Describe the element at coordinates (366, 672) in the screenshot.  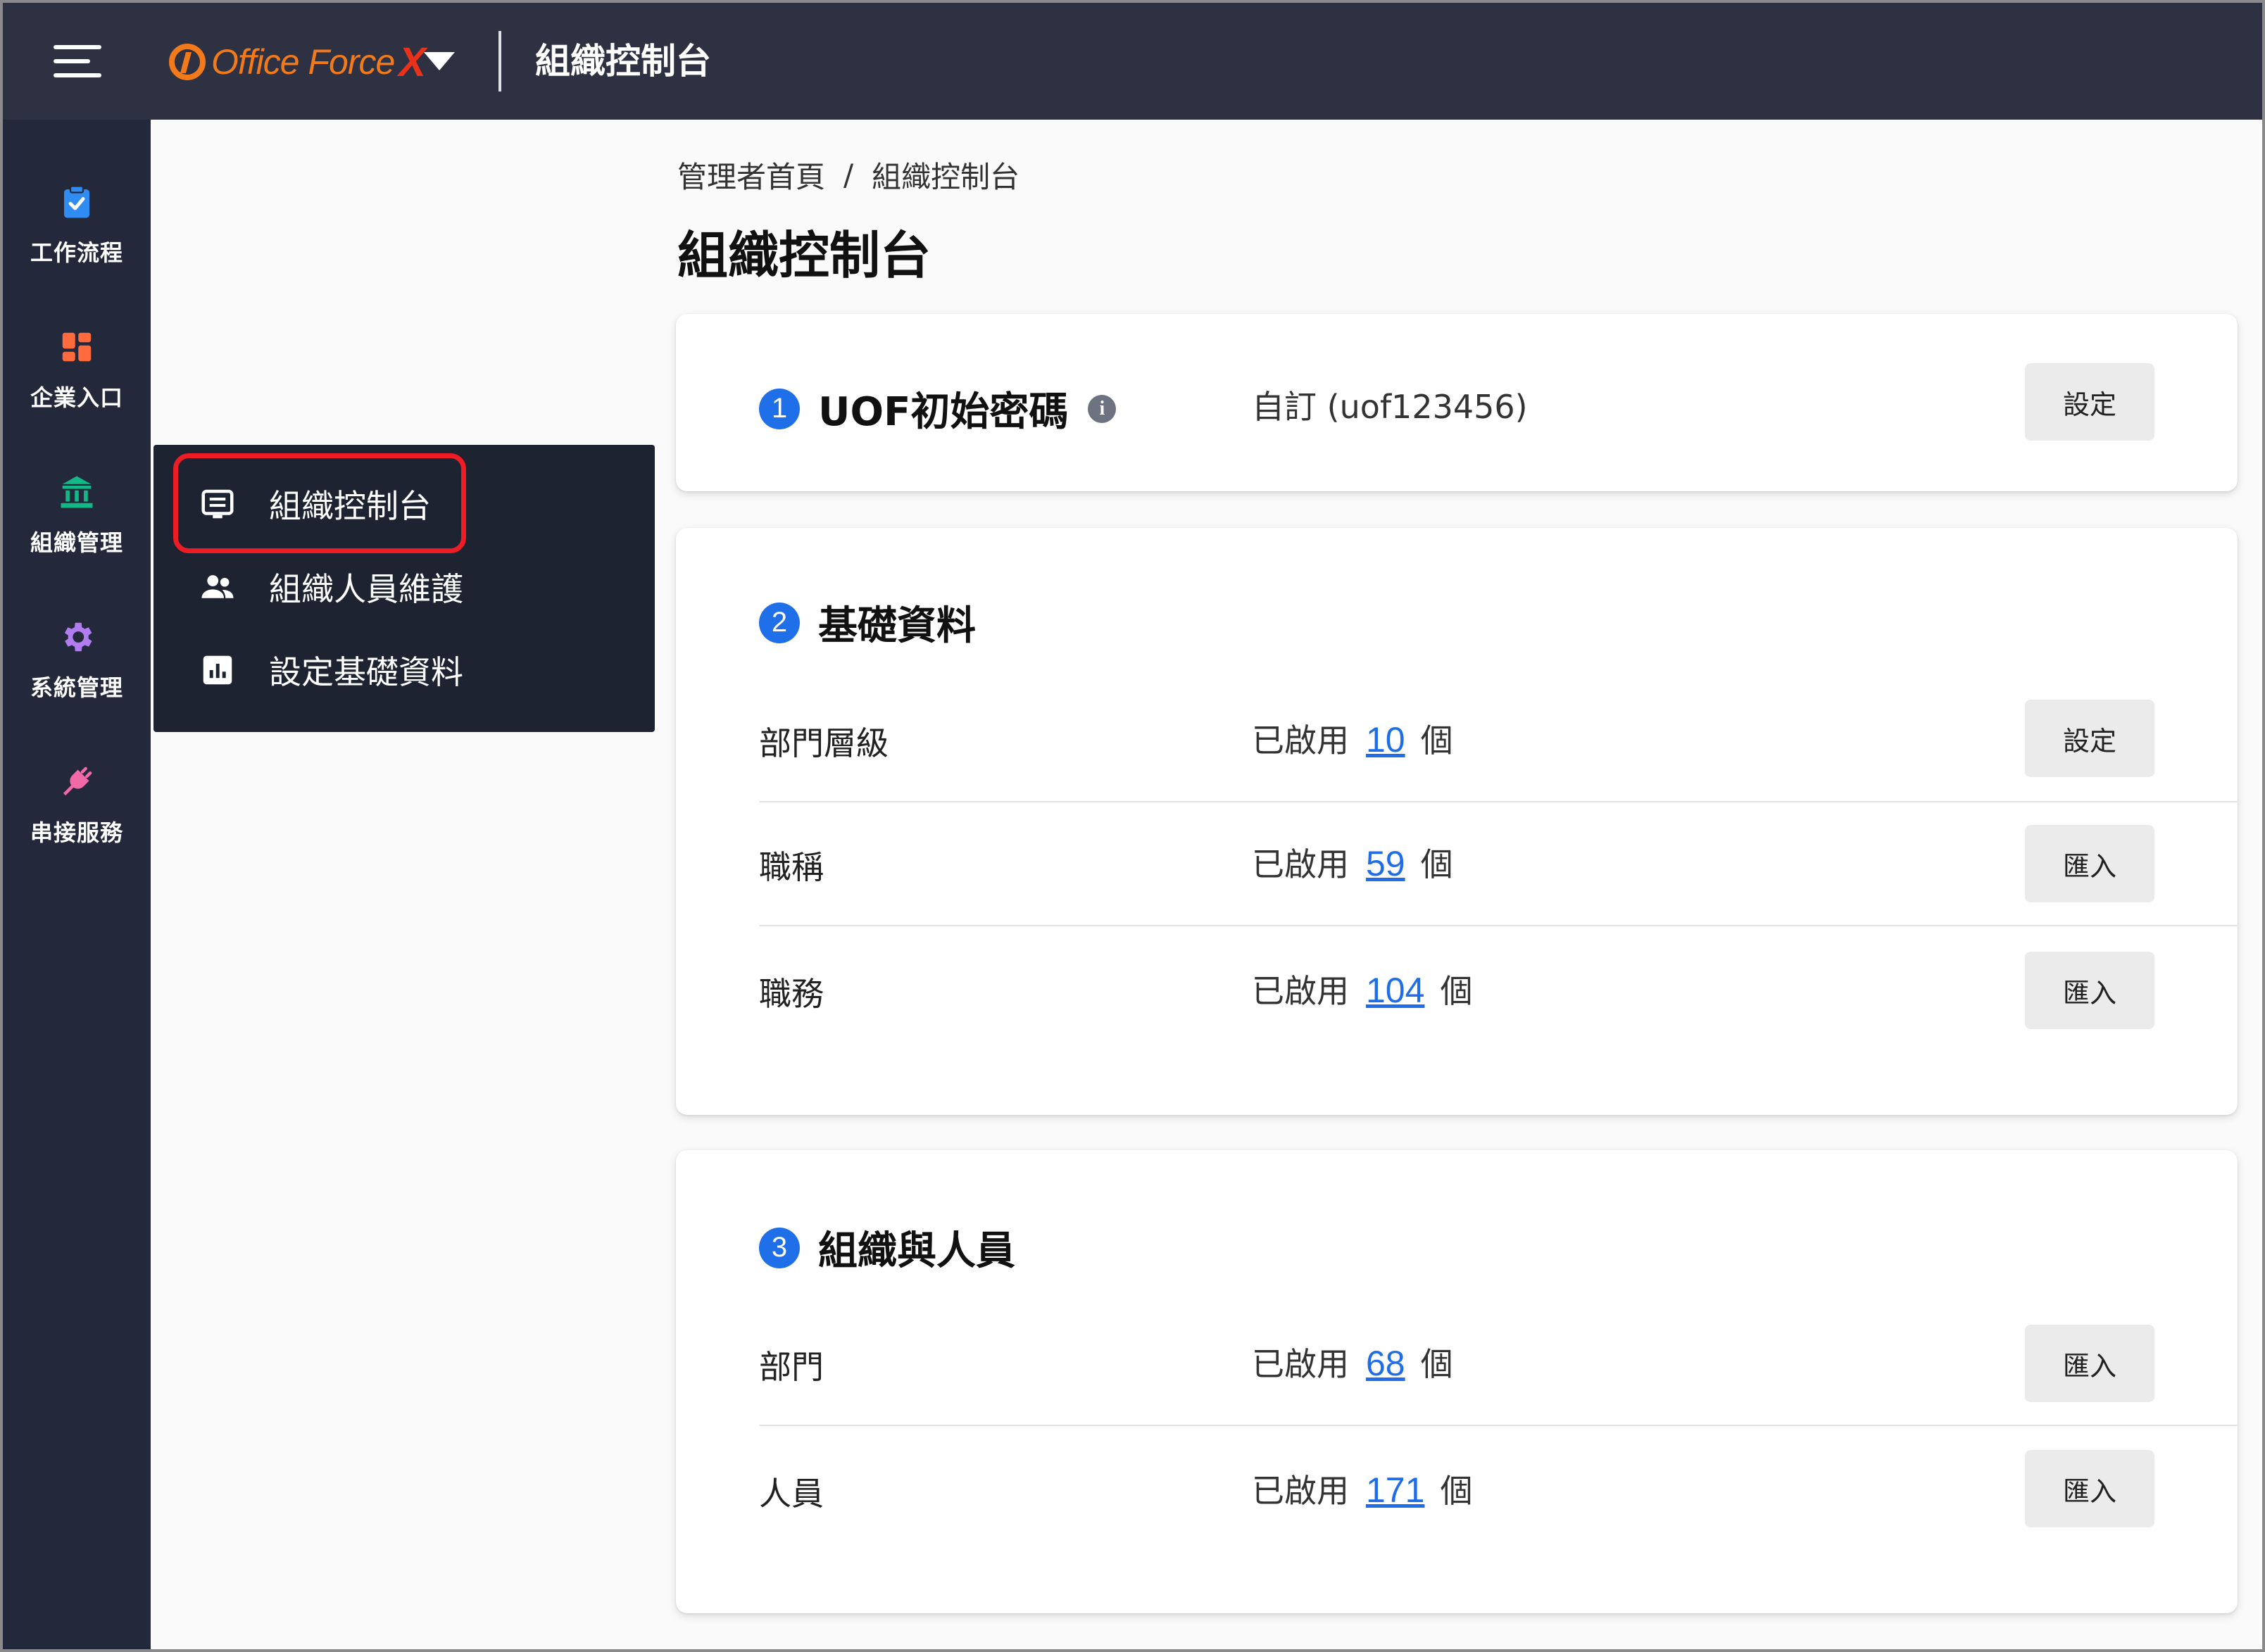
I see `flyout-item-label: 設定基礎資料` at that location.